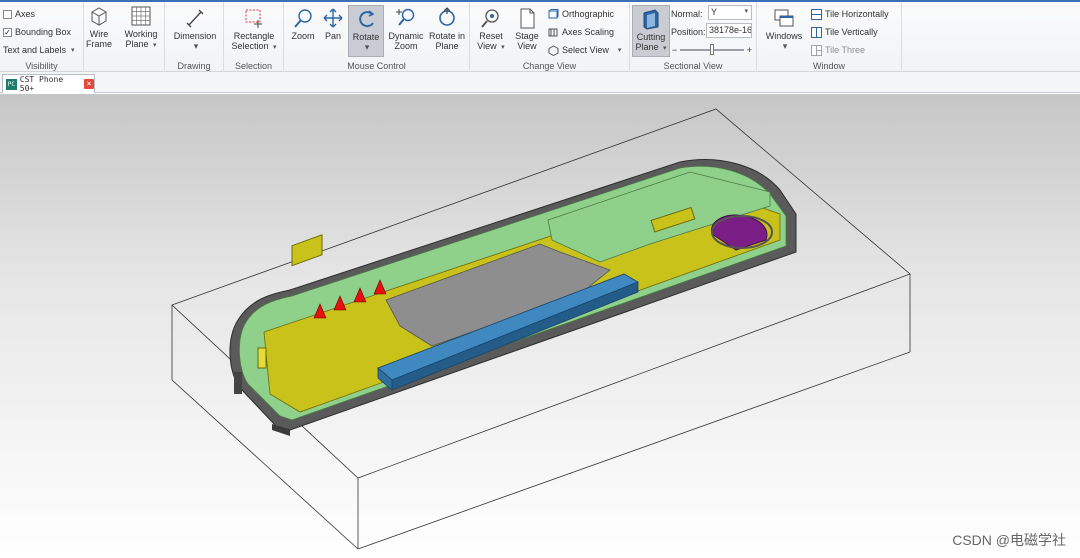 This screenshot has height=558, width=1080. Describe the element at coordinates (693, 66) in the screenshot. I see `group-label-sectional-view: Sectional View` at that location.